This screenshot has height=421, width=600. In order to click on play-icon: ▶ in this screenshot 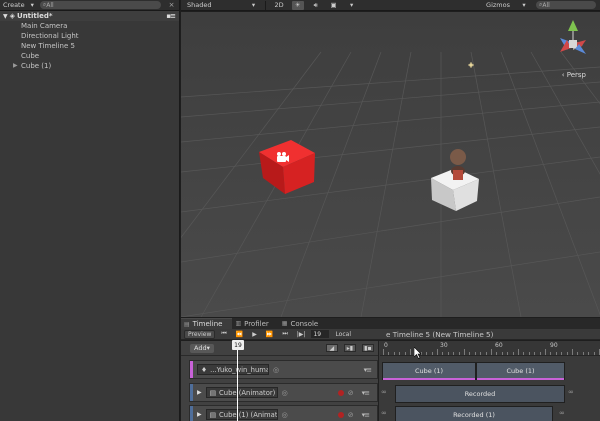, I will do `click(254, 334)`.